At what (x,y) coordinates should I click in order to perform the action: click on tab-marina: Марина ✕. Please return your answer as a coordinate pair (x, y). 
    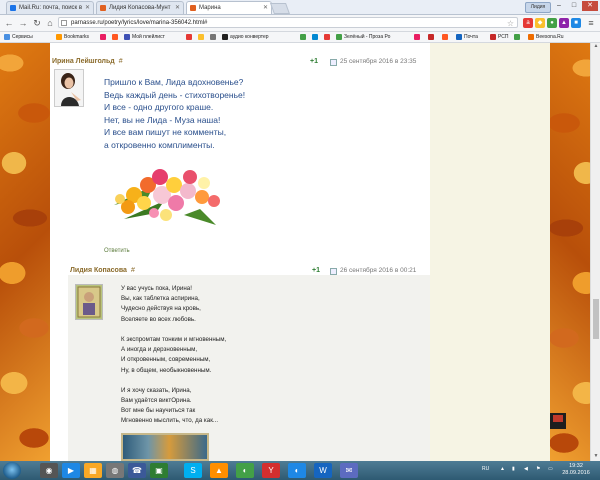
    Looking at the image, I should click on (229, 7).